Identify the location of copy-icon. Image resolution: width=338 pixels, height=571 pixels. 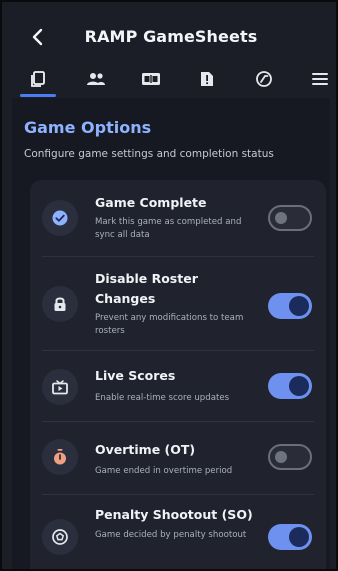
(38, 79).